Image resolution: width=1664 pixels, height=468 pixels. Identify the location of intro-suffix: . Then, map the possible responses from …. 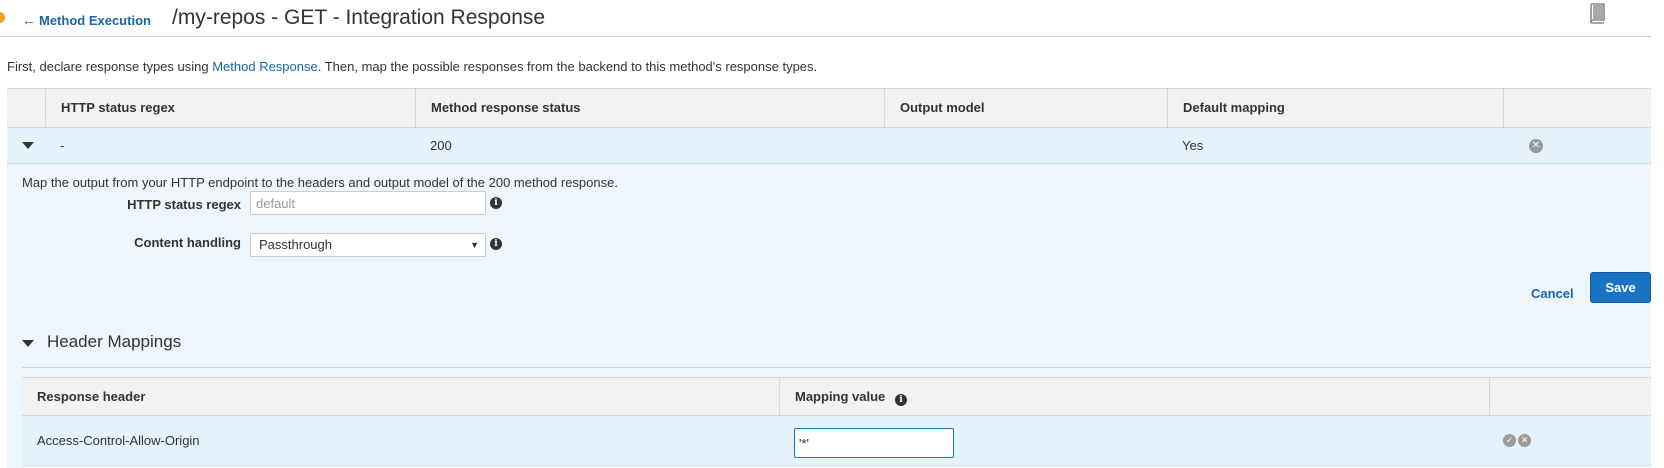
(567, 66).